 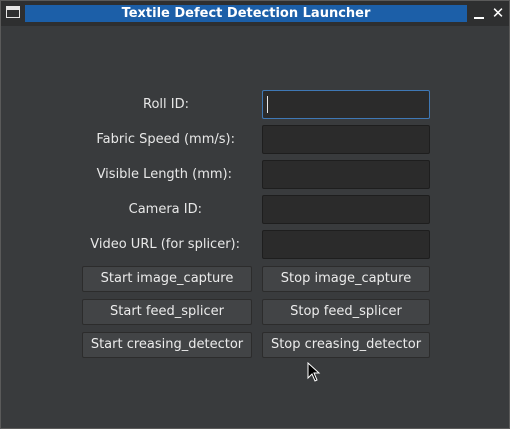 I want to click on stop-creasing-detector-button: Stop creasing_detector, so click(x=346, y=345).